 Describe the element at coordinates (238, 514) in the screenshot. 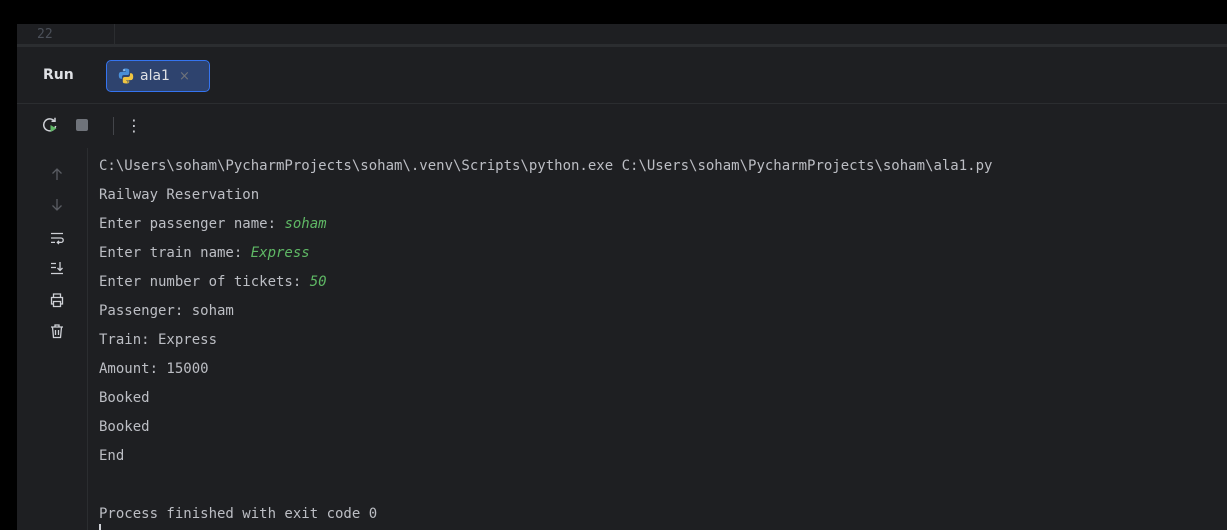

I see `console-exit-message: Process finished with exit code 0` at that location.